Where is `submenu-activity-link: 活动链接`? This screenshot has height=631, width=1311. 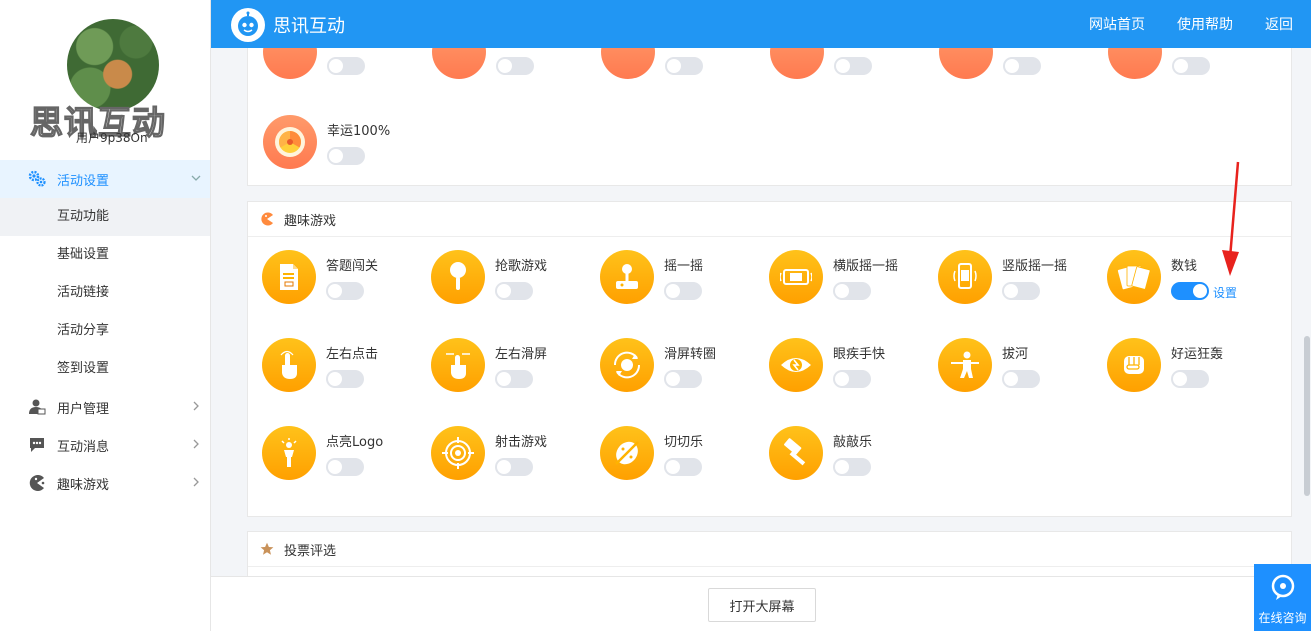 submenu-activity-link: 活动链接 is located at coordinates (105, 293).